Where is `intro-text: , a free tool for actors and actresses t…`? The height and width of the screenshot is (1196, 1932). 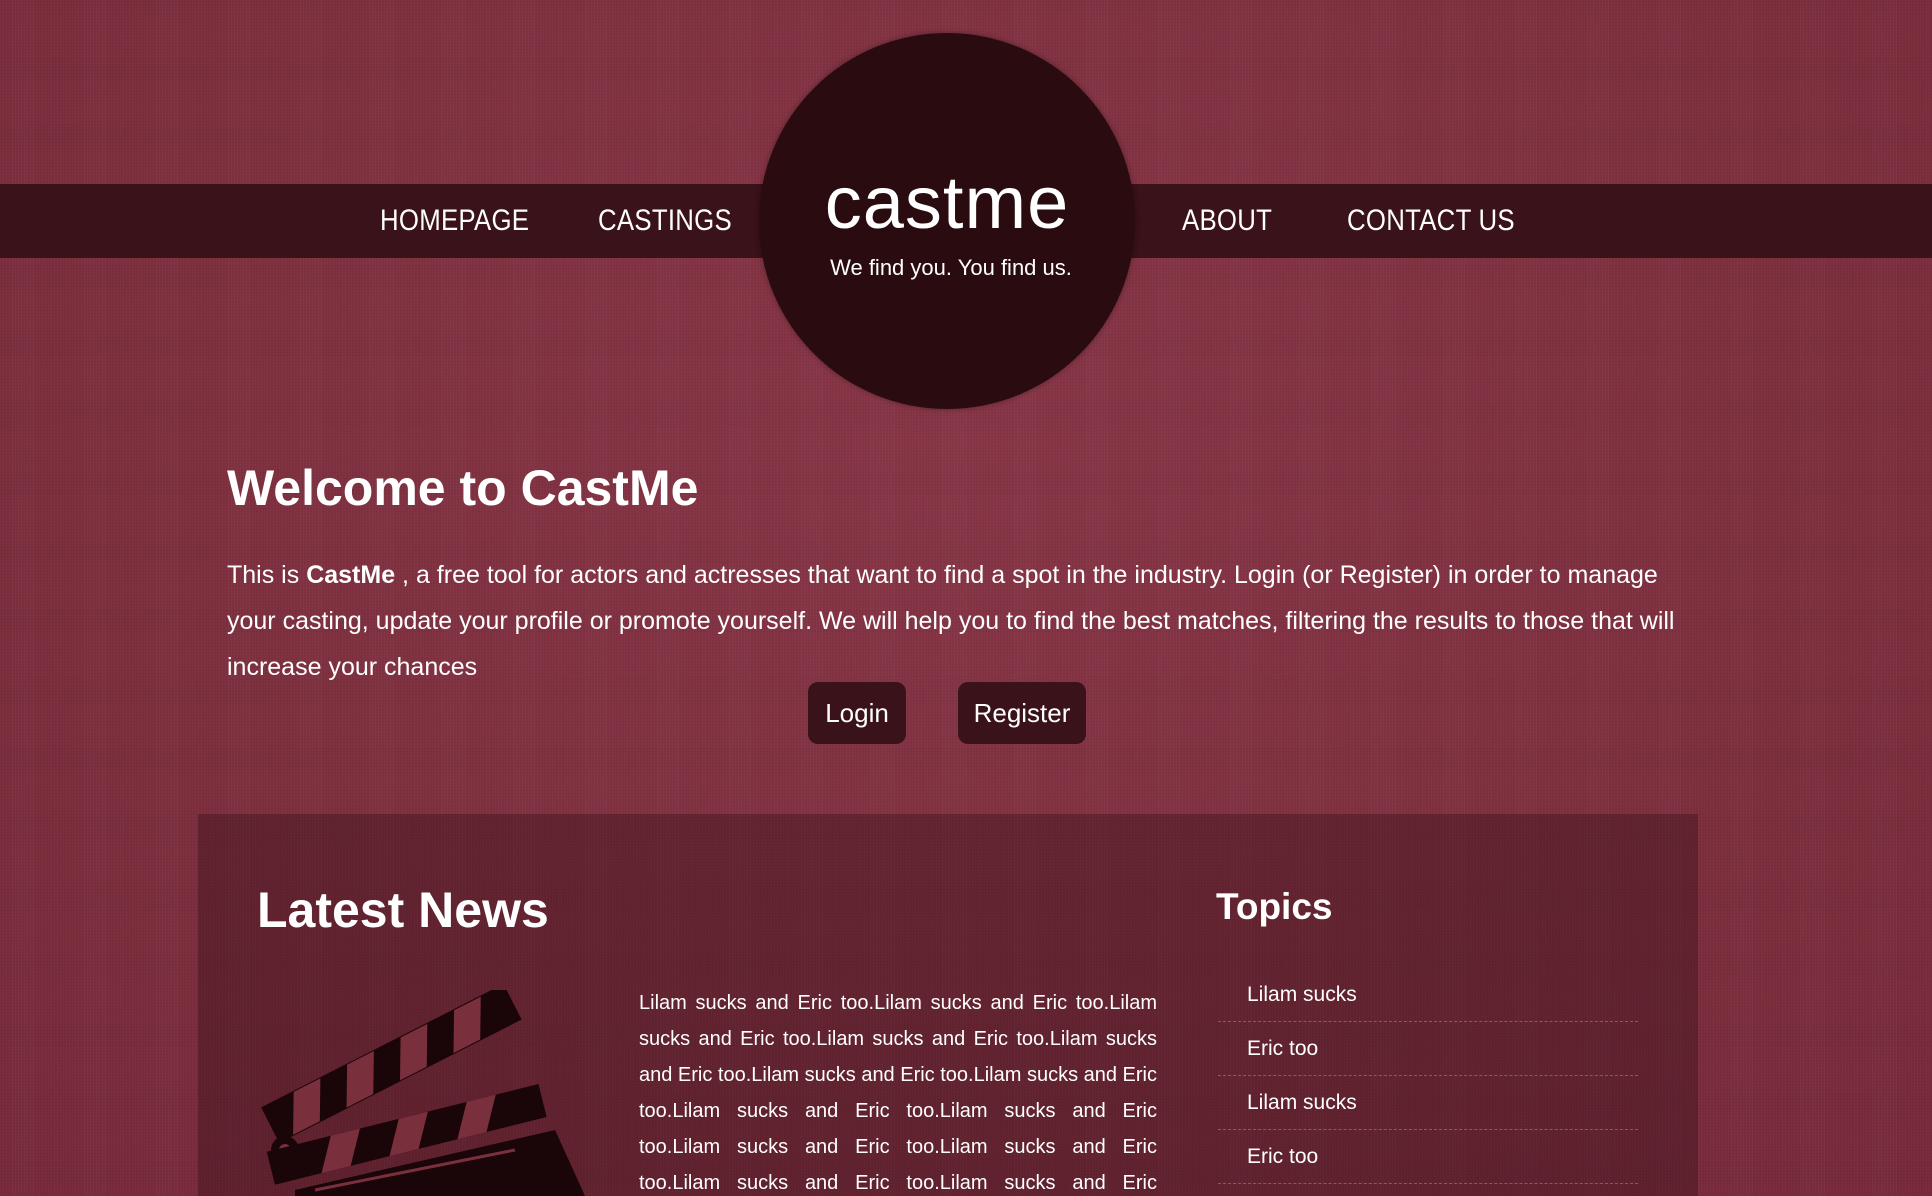 intro-text: , a free tool for actors and actresses t… is located at coordinates (951, 621).